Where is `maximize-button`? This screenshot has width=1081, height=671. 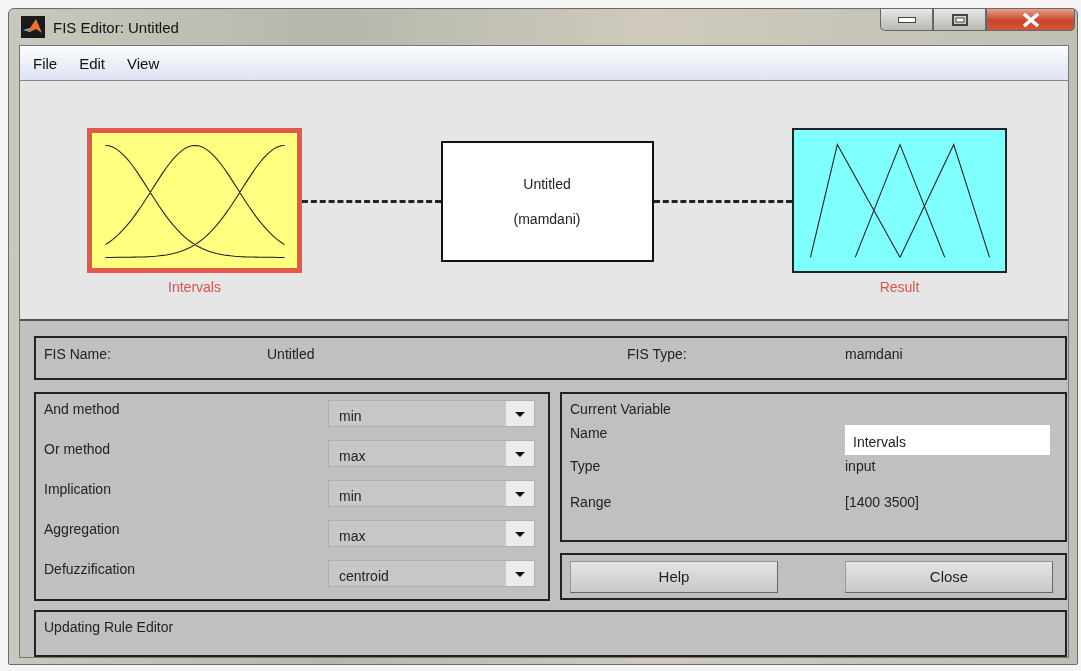 maximize-button is located at coordinates (959, 20).